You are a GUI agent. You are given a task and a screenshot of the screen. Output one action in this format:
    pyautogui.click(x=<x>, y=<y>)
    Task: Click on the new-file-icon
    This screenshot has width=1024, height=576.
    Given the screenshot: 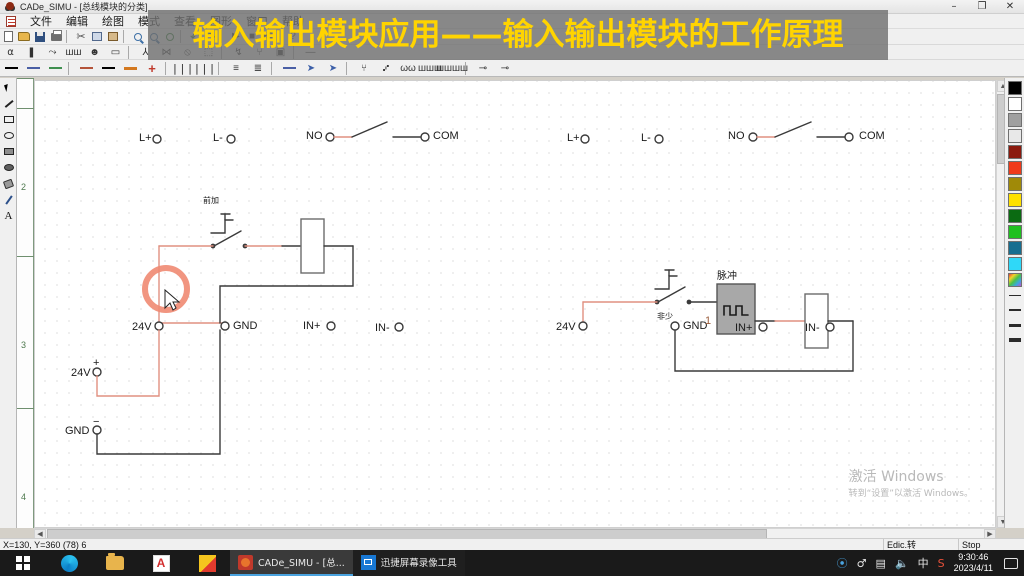 What is the action you would take?
    pyautogui.click(x=8, y=37)
    